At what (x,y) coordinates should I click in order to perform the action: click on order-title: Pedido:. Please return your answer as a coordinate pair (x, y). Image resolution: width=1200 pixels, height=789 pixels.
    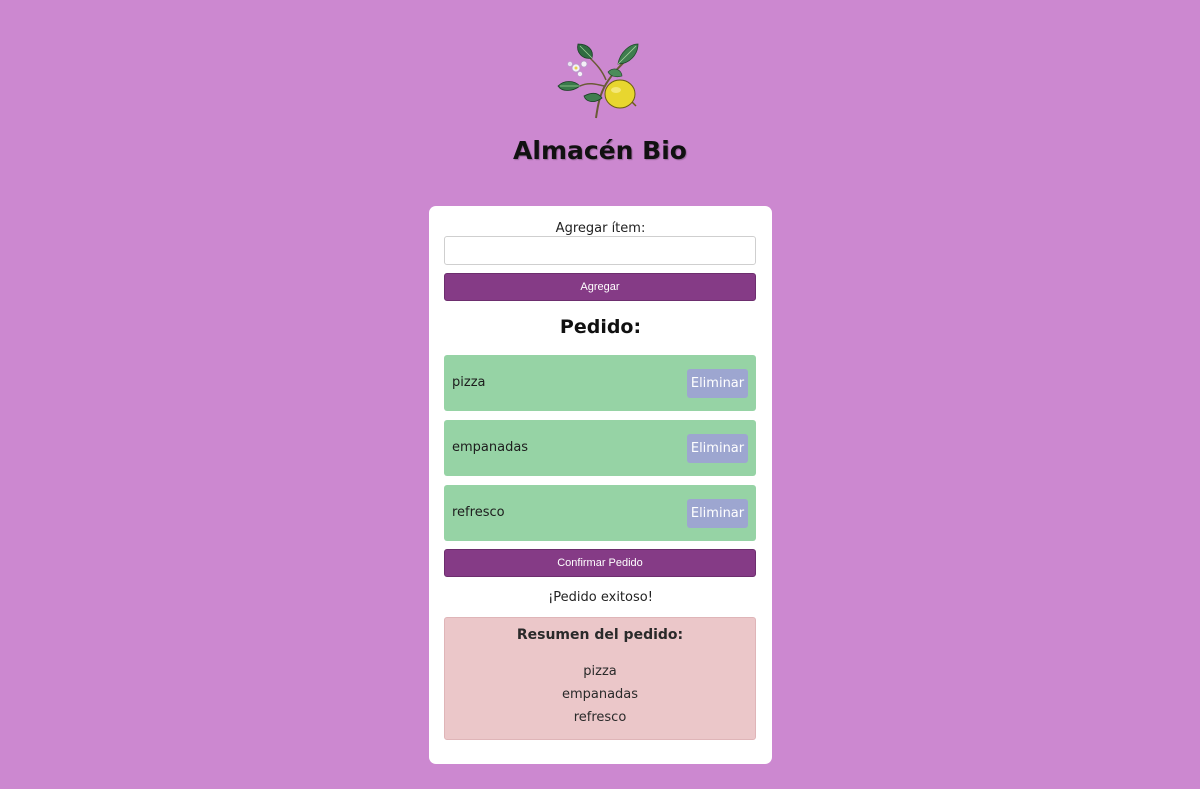
    Looking at the image, I should click on (600, 327).